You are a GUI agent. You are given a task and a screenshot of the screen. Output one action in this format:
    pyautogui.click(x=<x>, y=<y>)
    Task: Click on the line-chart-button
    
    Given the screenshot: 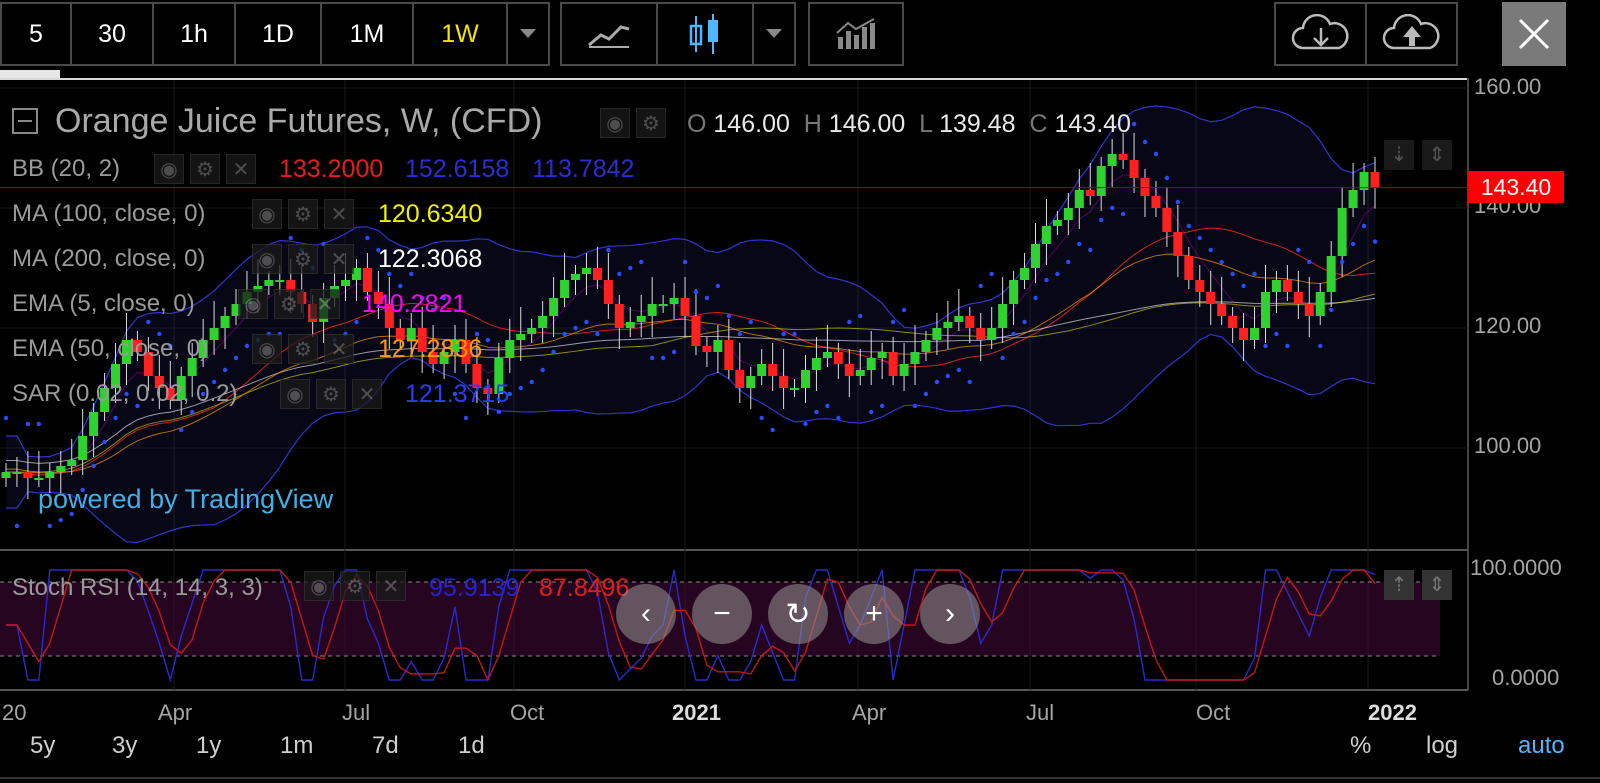 What is the action you would take?
    pyautogui.click(x=610, y=34)
    